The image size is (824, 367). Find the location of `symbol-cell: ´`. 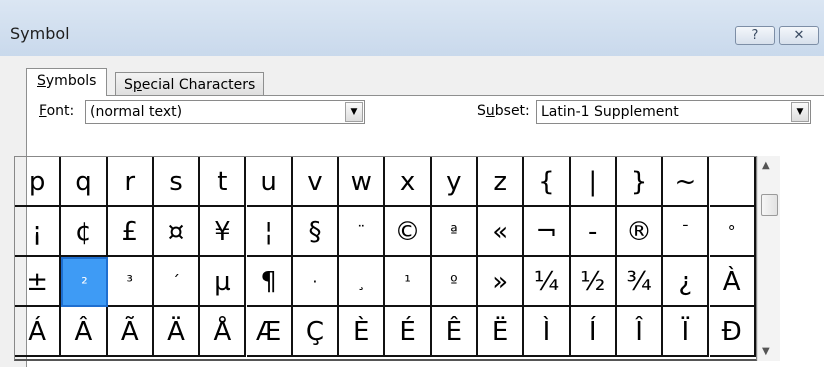

symbol-cell: ´ is located at coordinates (177, 282).